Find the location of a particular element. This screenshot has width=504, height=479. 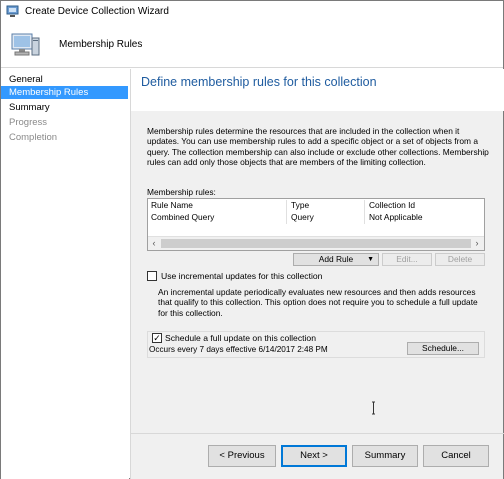

chevron-down-icon: ▼ is located at coordinates (370, 259).